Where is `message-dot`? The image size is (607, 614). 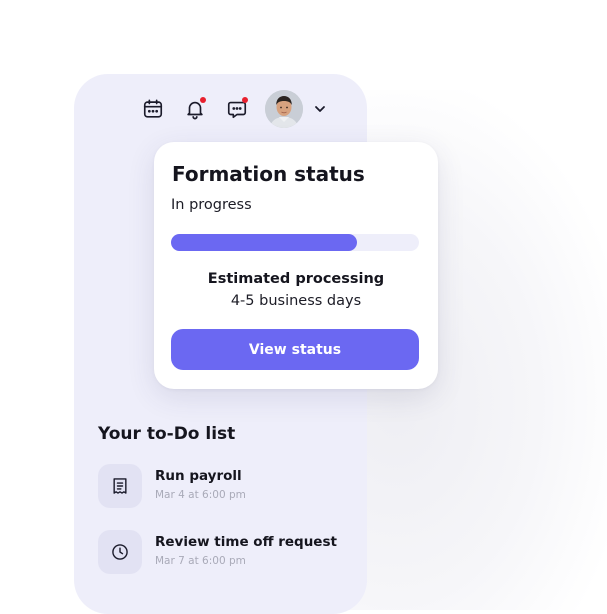
message-dot is located at coordinates (245, 100).